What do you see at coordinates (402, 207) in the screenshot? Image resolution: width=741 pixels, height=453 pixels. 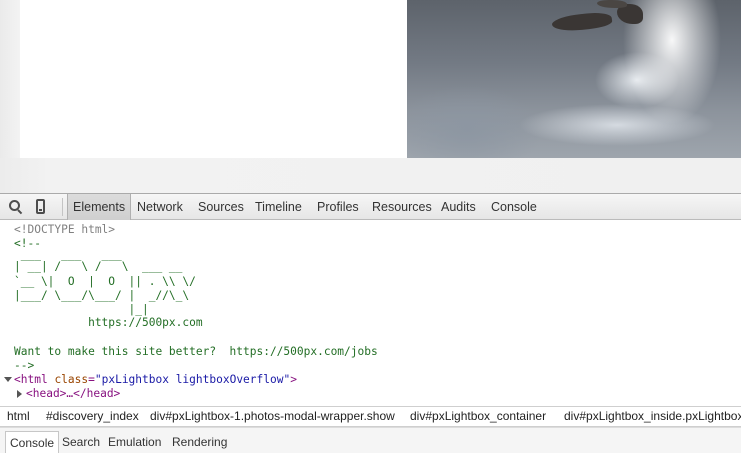 I see `tab-resources: Resources` at bounding box center [402, 207].